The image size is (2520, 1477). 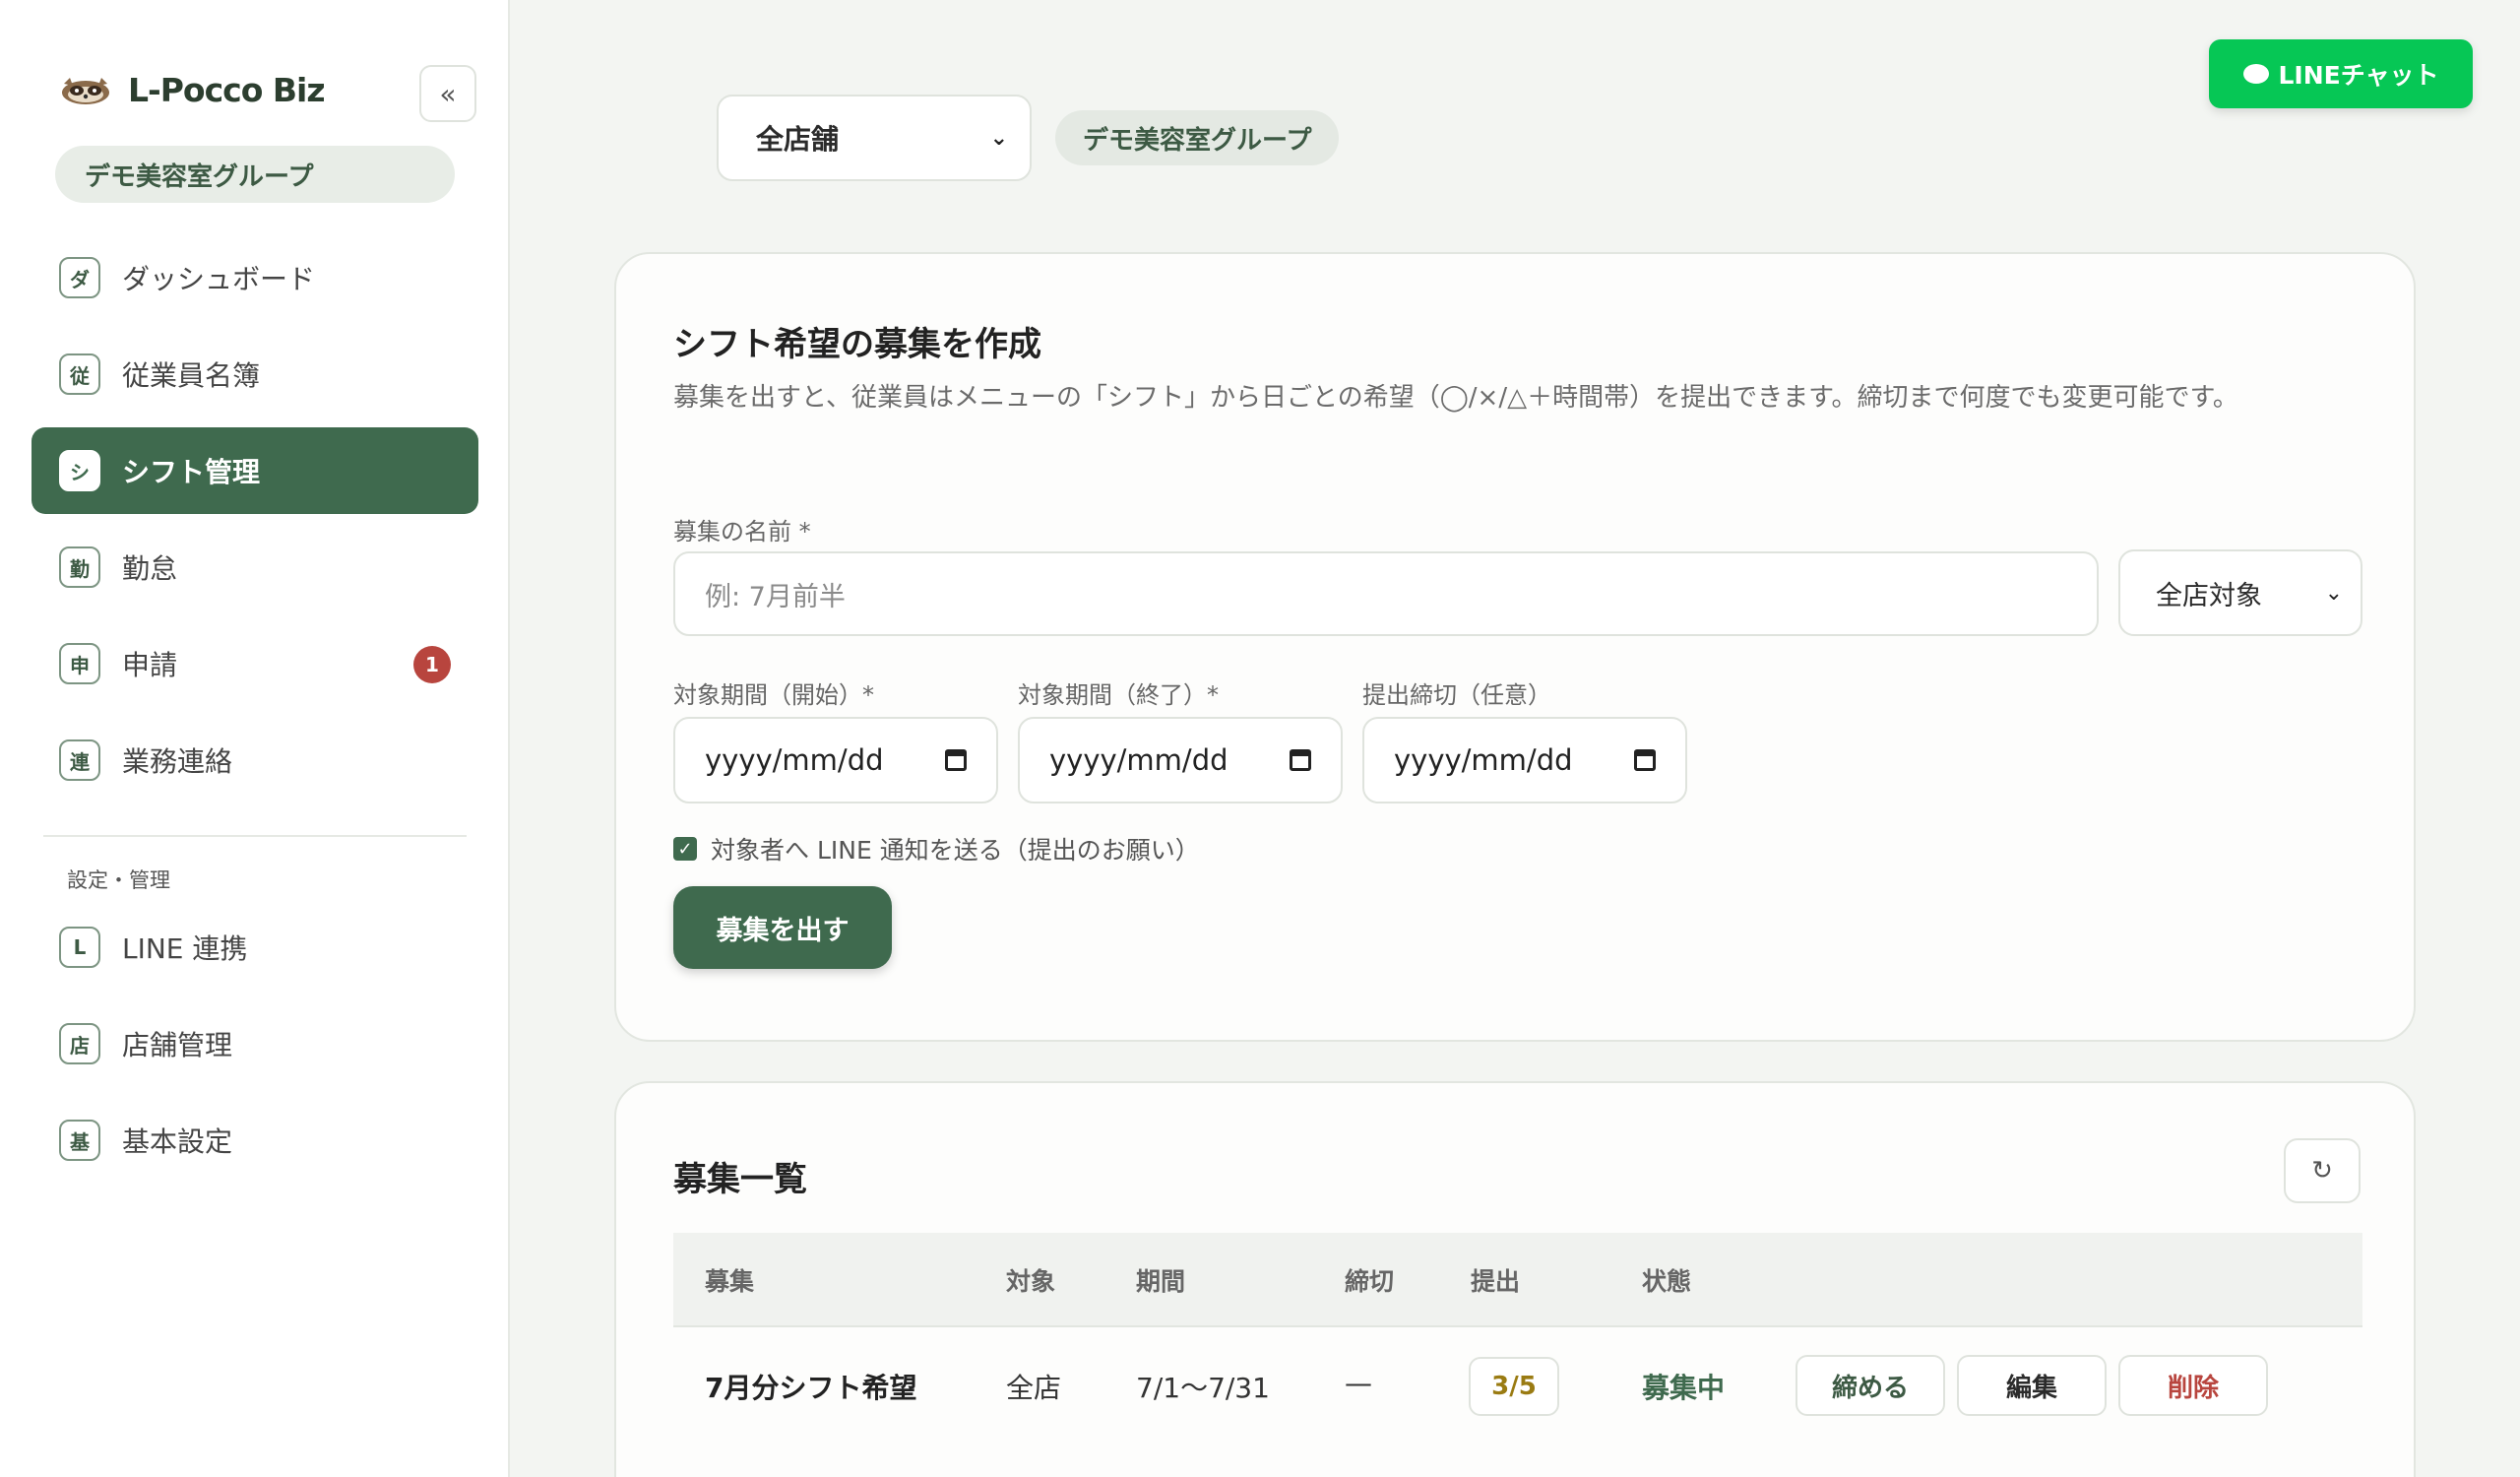 What do you see at coordinates (255, 760) in the screenshot?
I see `sidebar-item-notices: 連 業務連絡` at bounding box center [255, 760].